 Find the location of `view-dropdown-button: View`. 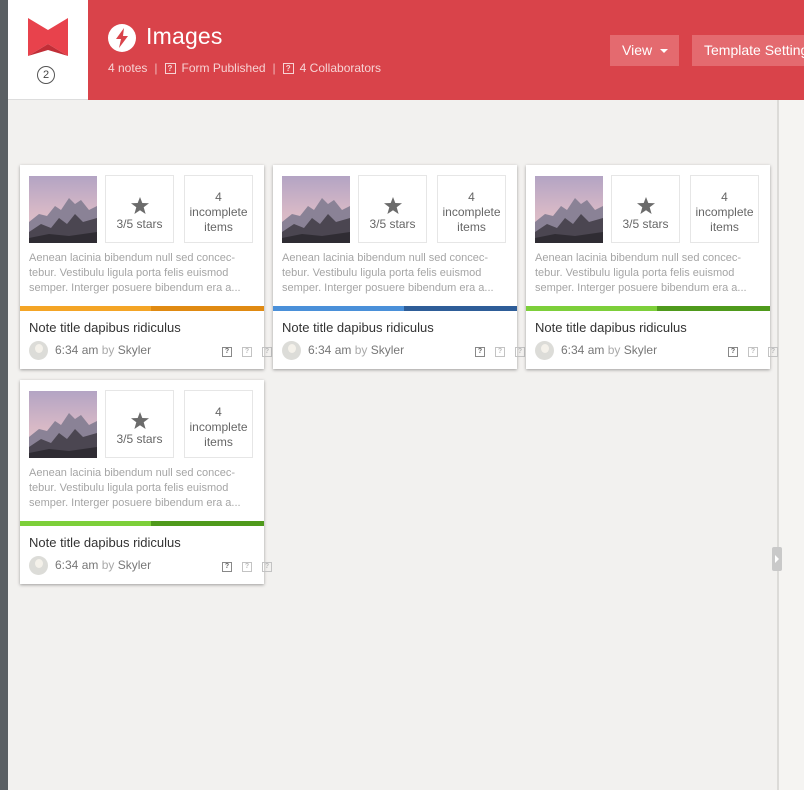

view-dropdown-button: View is located at coordinates (644, 50).